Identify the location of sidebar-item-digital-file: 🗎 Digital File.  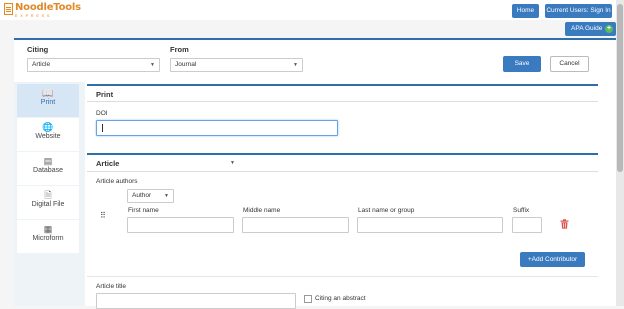
(48, 202).